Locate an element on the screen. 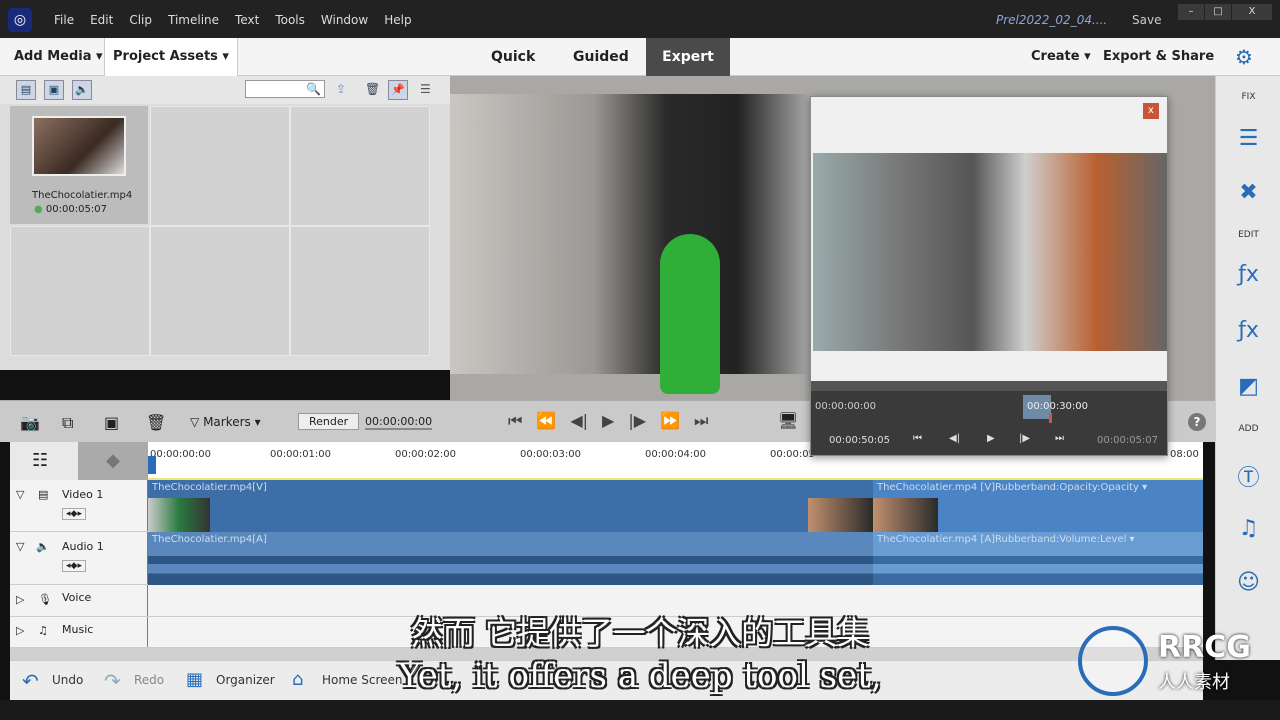 The image size is (1280, 720). music-icon: ♫ is located at coordinates (1248, 528).